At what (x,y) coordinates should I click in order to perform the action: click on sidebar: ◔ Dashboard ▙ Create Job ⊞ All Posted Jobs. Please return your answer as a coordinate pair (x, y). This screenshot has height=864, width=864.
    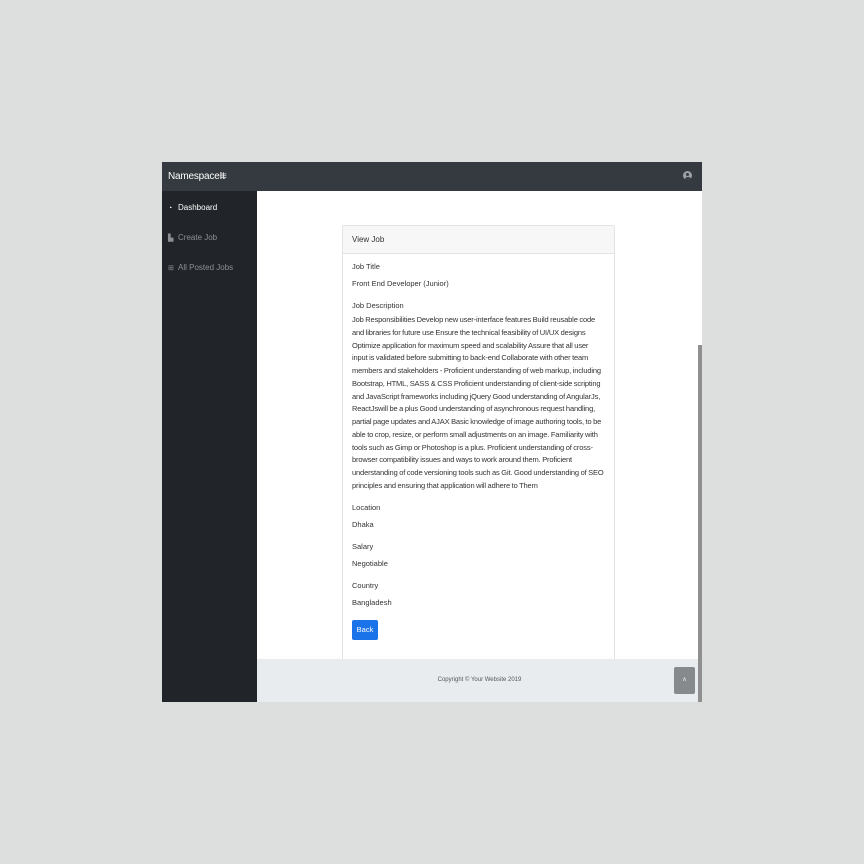
    Looking at the image, I should click on (209, 446).